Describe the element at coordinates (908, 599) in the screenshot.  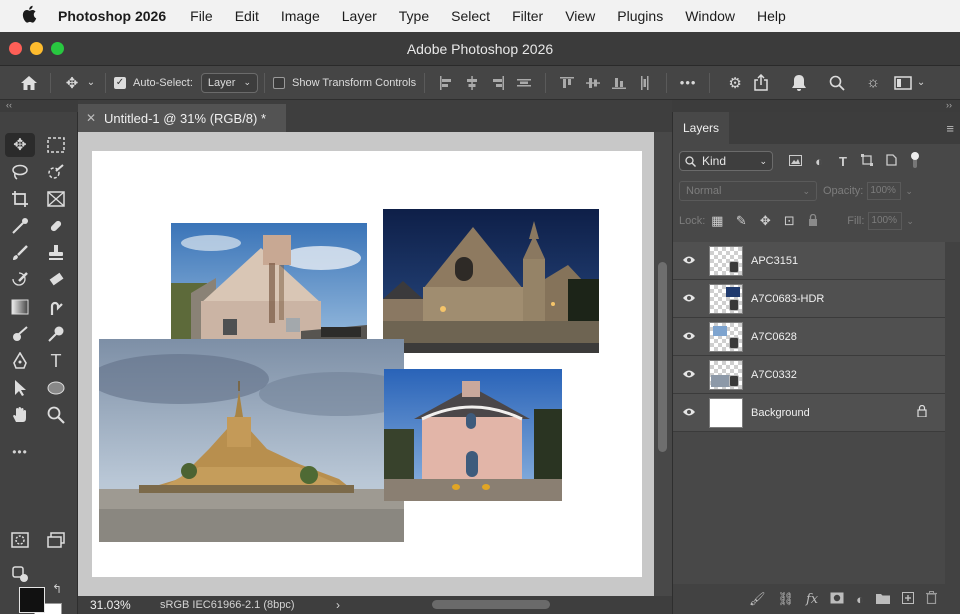
I see `new-layer-icon` at that location.